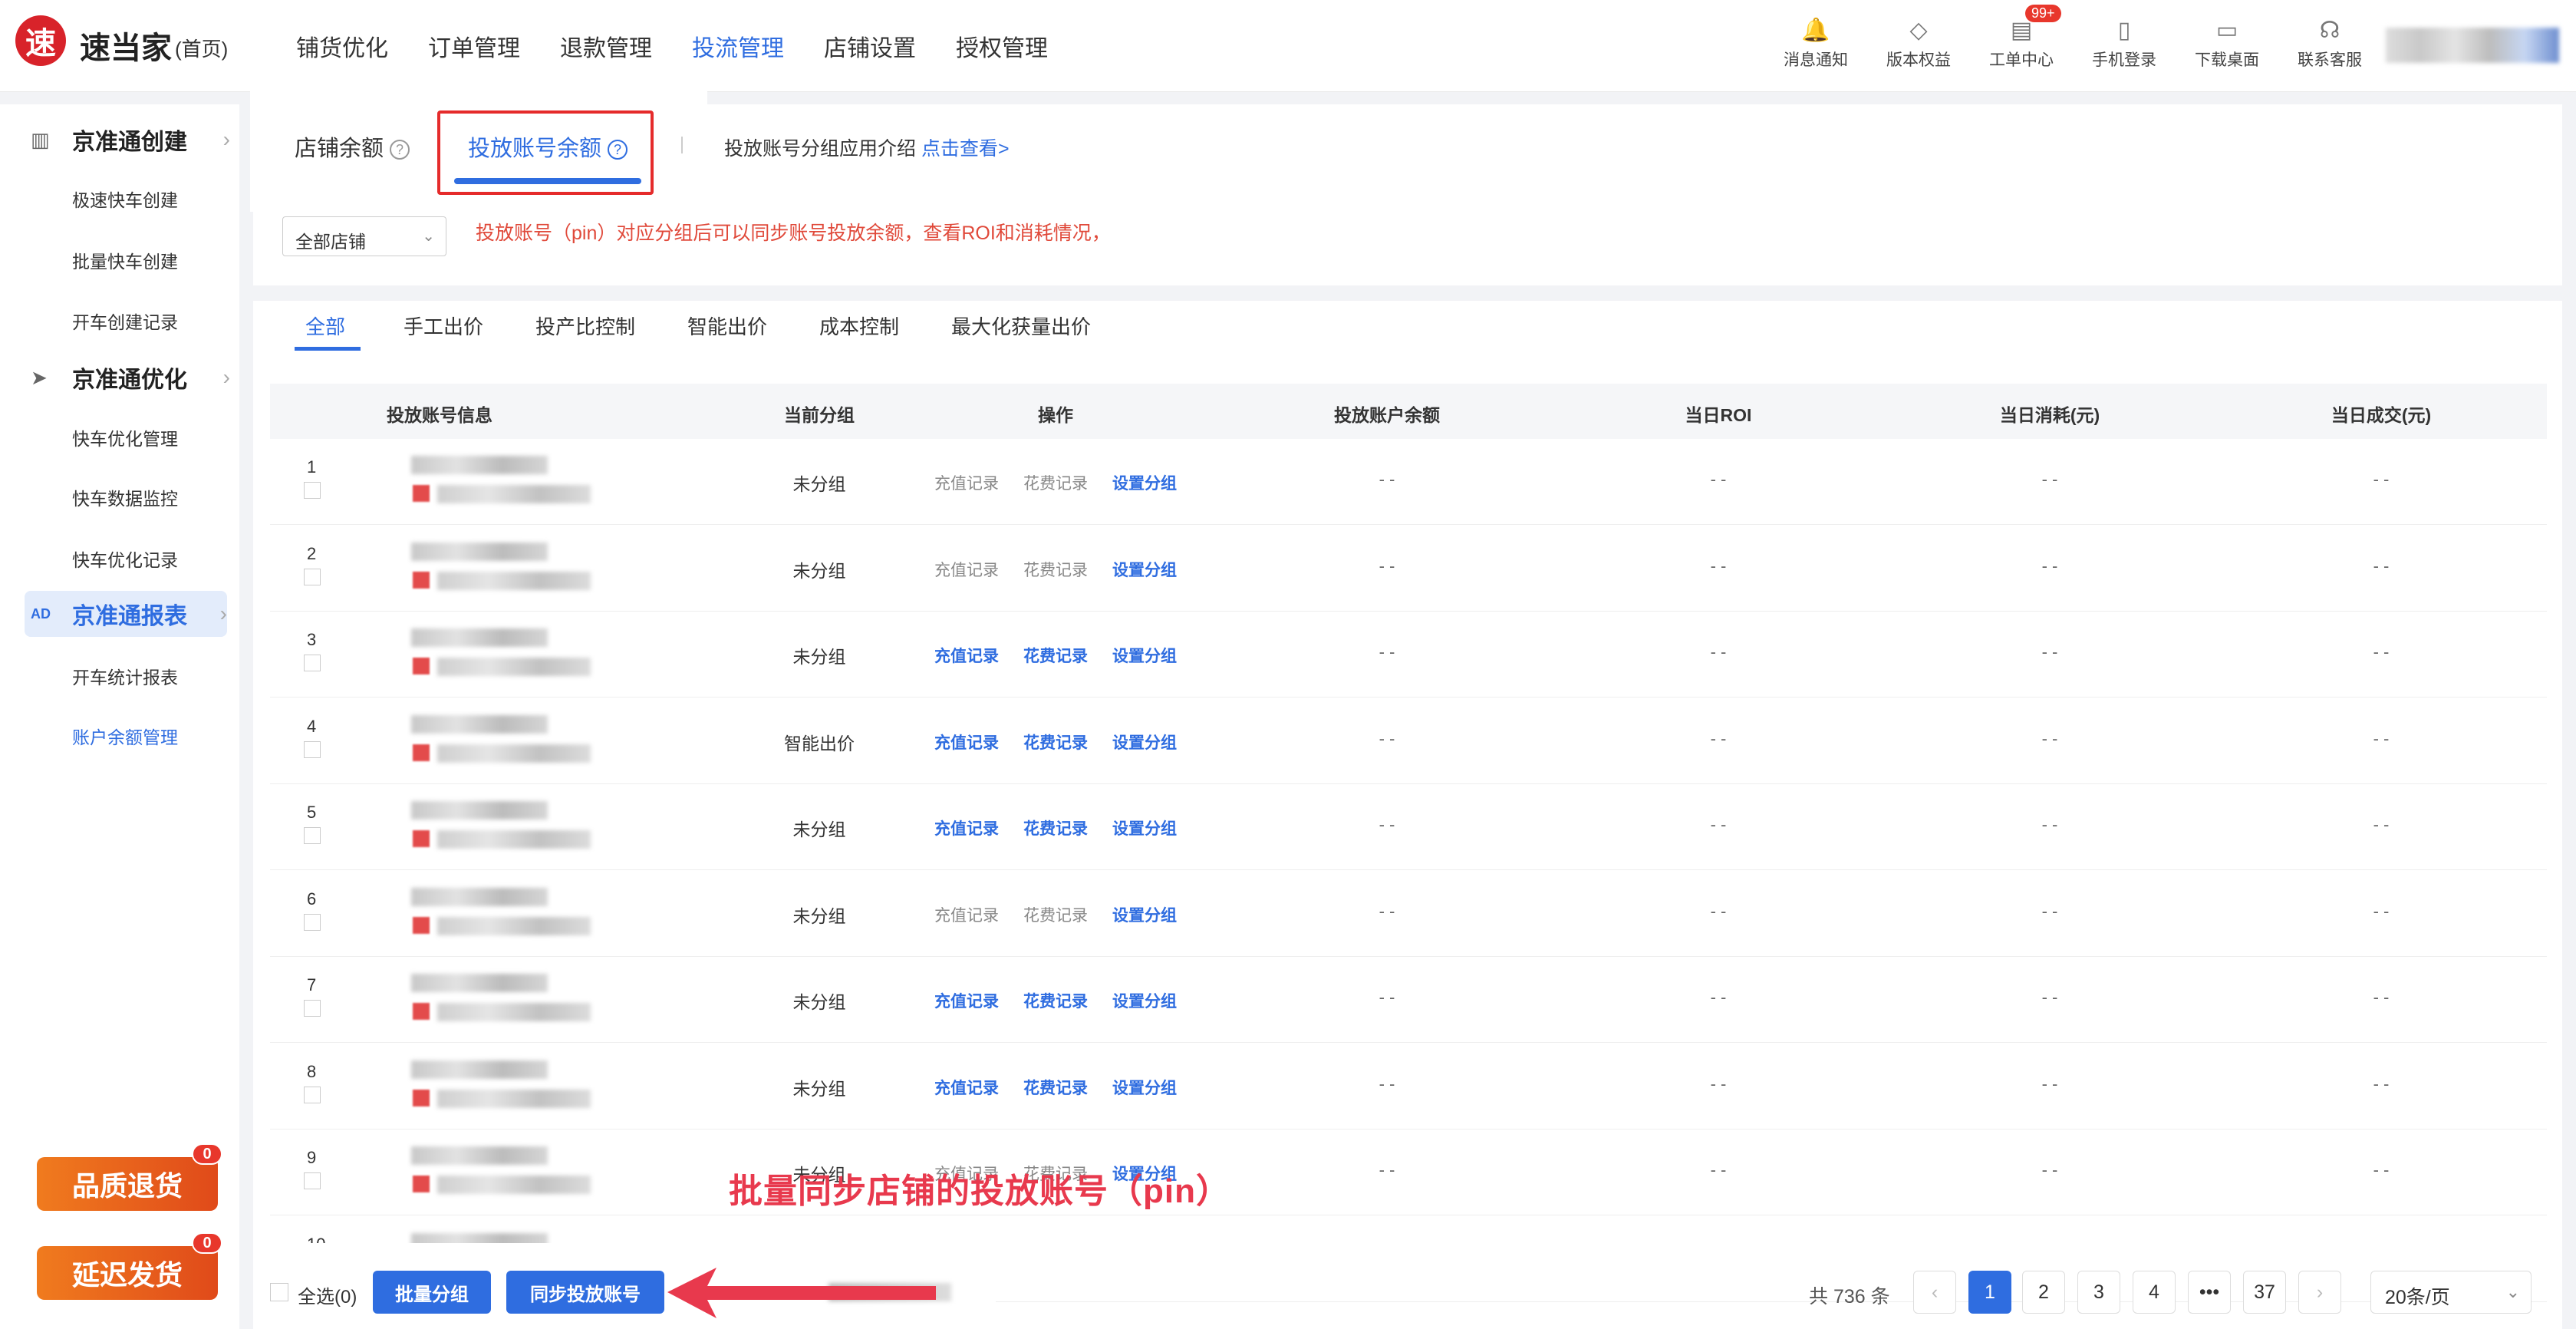 Image resolution: width=2576 pixels, height=1329 pixels. Describe the element at coordinates (432, 1292) in the screenshot. I see `batch-group-button: 批量分组` at that location.